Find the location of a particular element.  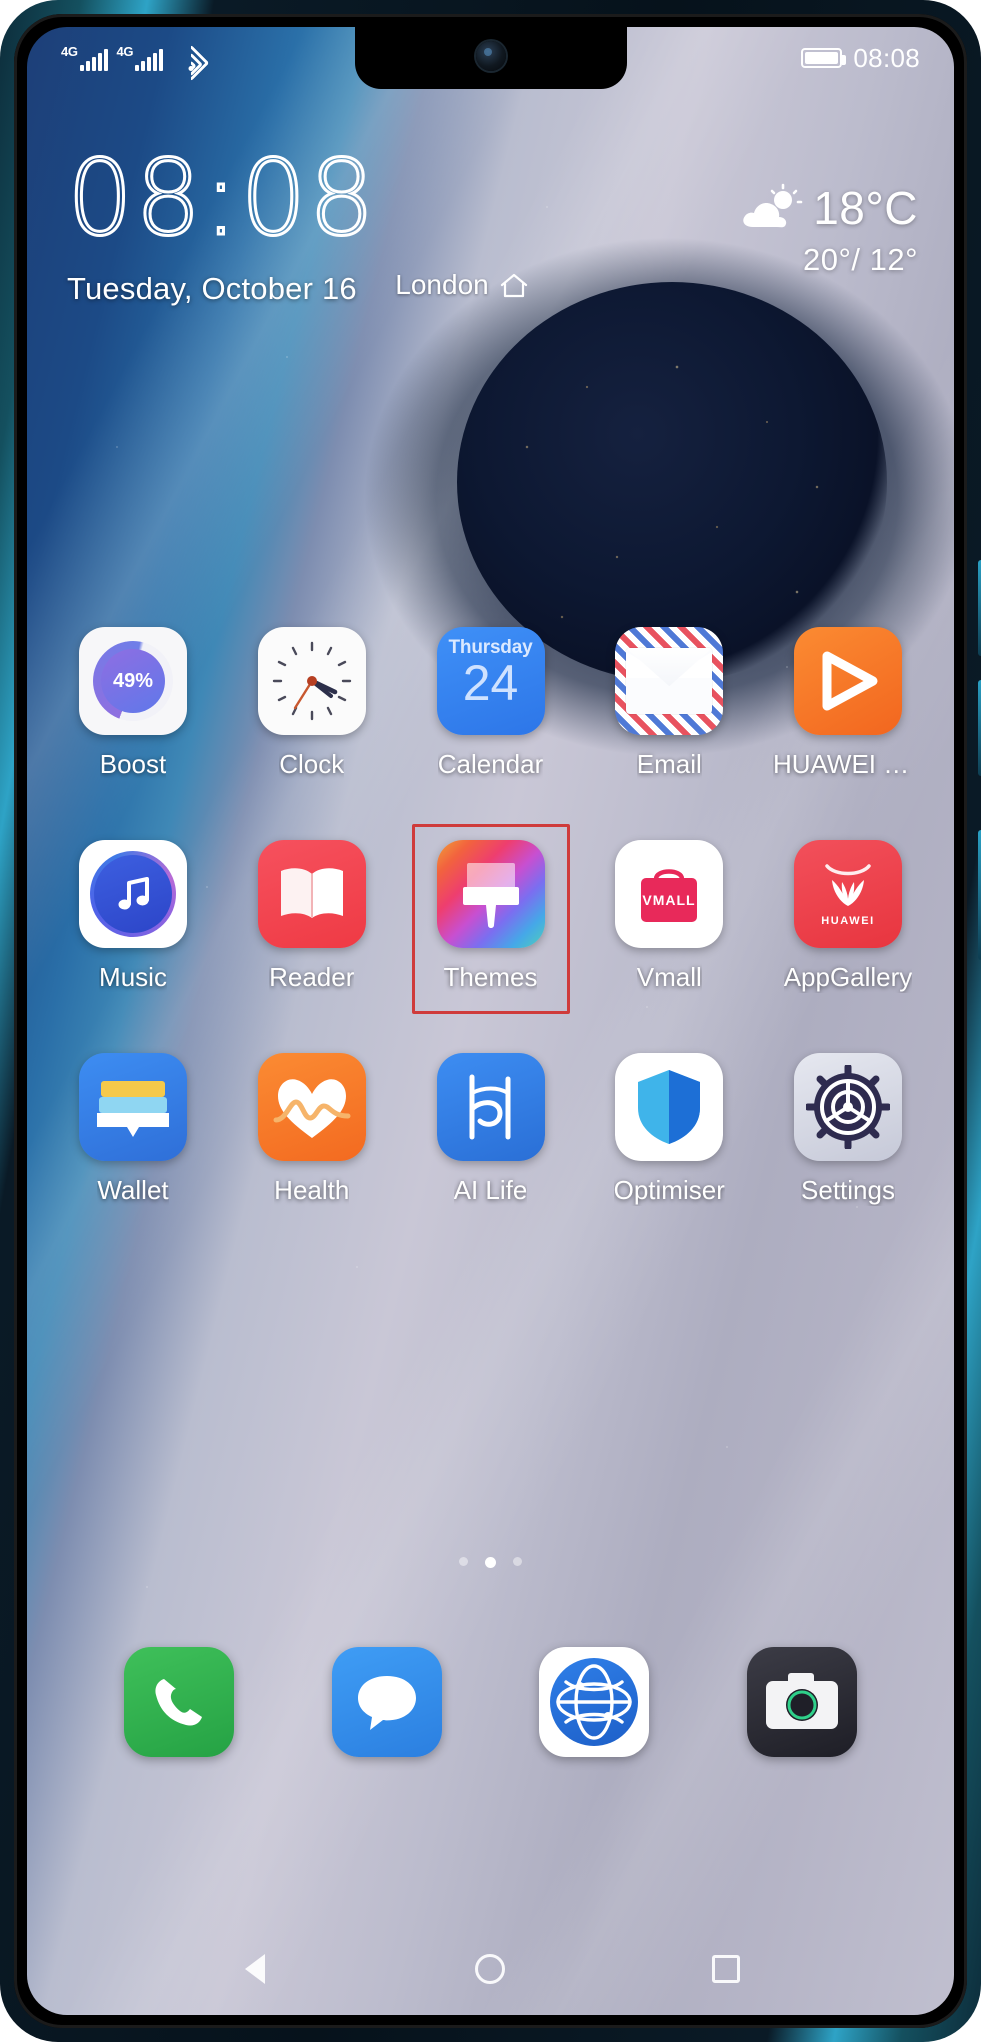

settings-icon is located at coordinates (848, 1107).